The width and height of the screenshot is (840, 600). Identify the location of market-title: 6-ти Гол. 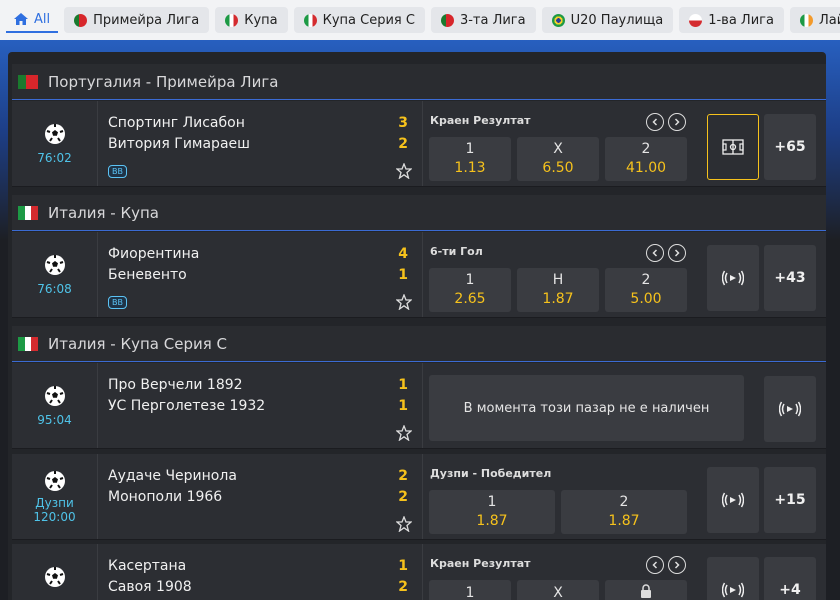
(456, 251).